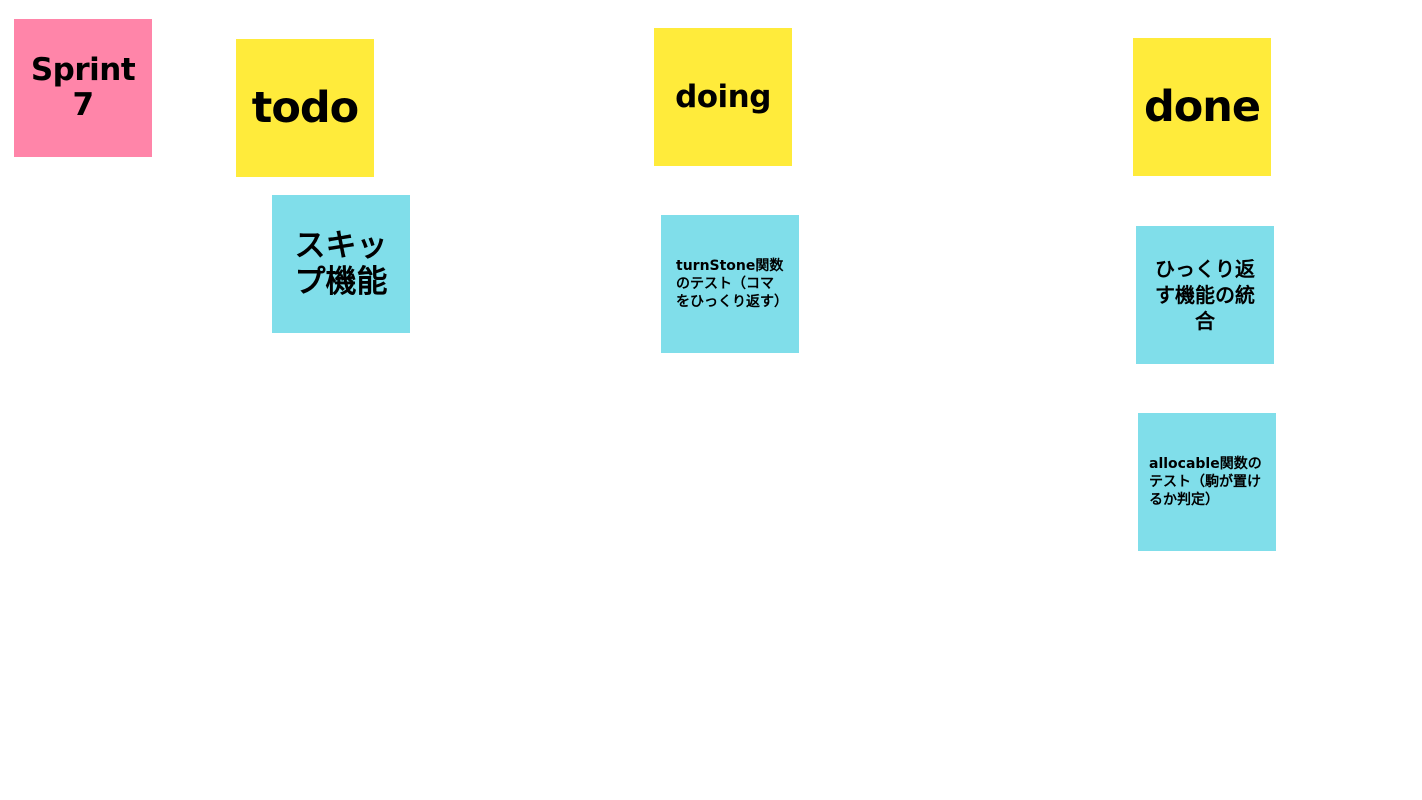 The width and height of the screenshot is (1422, 800). I want to click on sticky-note-doing-card: turnStone関数のテスト（コマをひっくり返す）, so click(730, 284).